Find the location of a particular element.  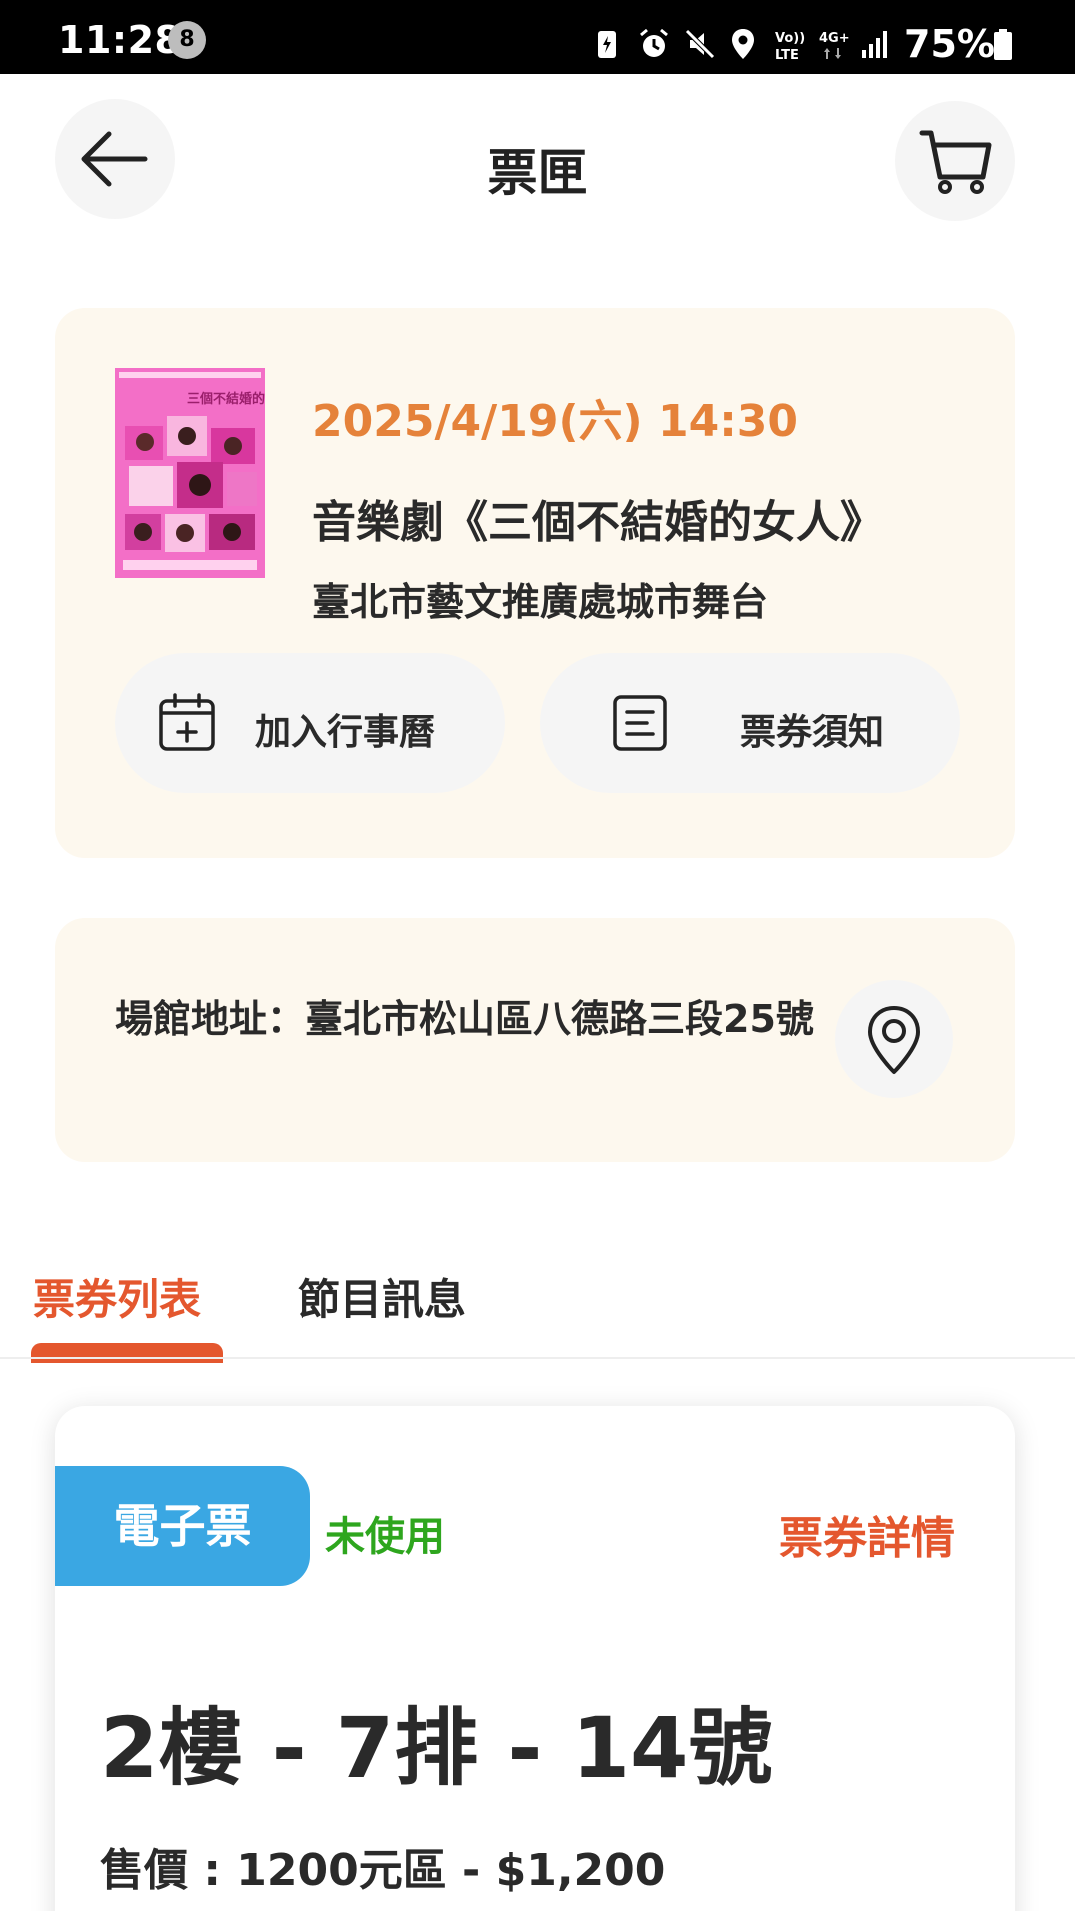

event-venue: 臺北市藝文推廣處城市舞台 is located at coordinates (540, 602).